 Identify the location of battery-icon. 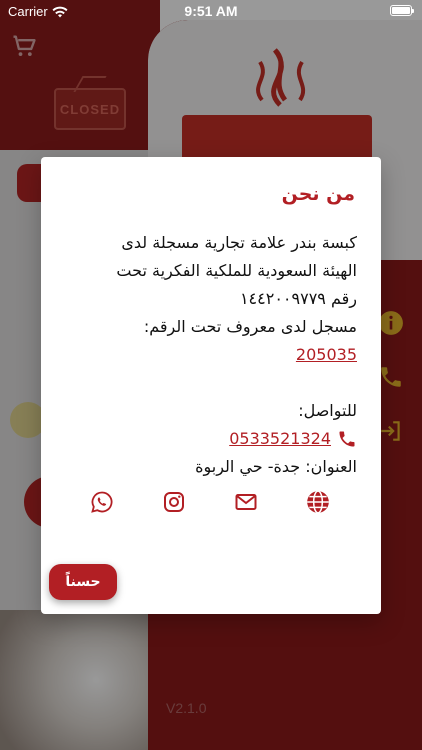
(402, 10).